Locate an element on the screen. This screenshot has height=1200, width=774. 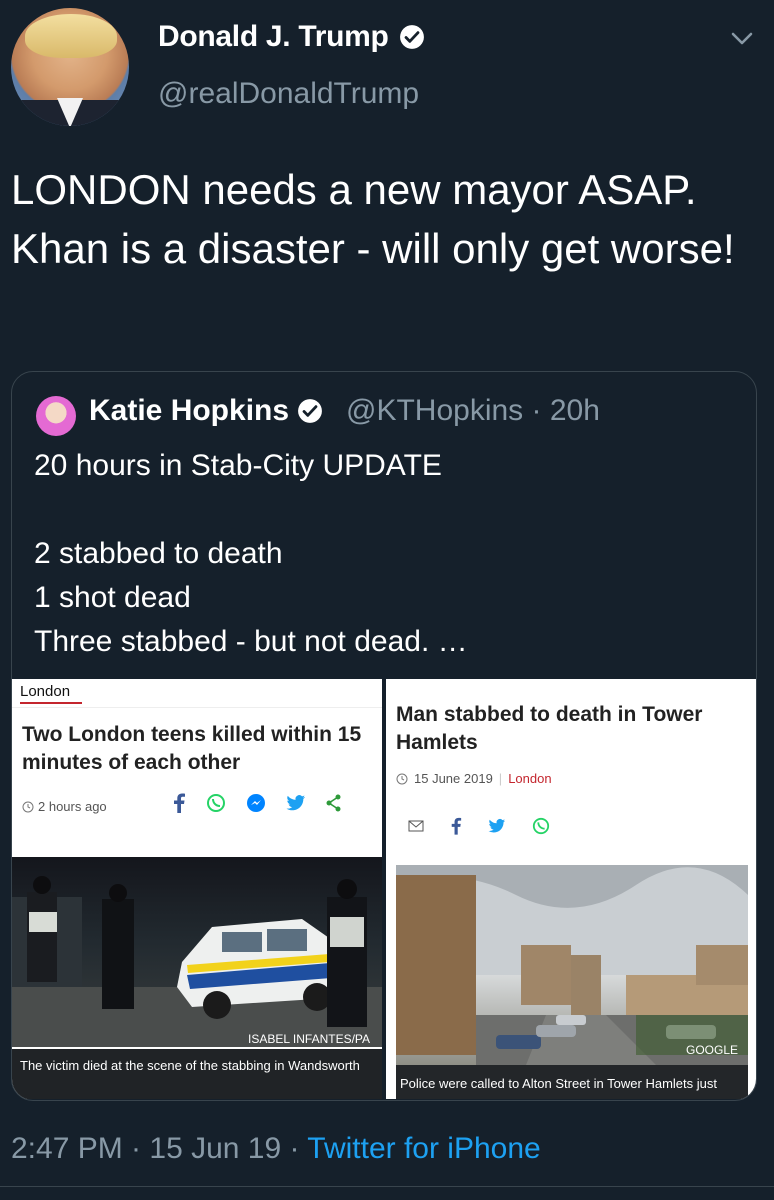
article-time-text: 2 hours ago is located at coordinates (72, 806).